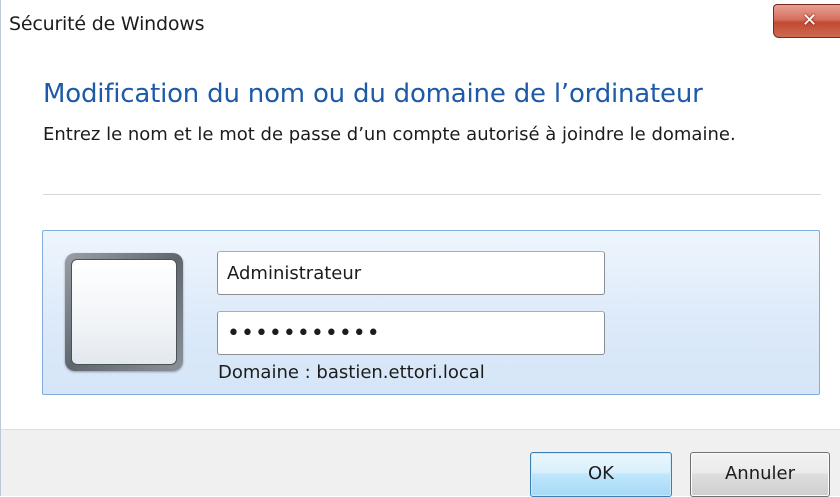  Describe the element at coordinates (420, 463) in the screenshot. I see `button-bar: OK Annuler` at that location.